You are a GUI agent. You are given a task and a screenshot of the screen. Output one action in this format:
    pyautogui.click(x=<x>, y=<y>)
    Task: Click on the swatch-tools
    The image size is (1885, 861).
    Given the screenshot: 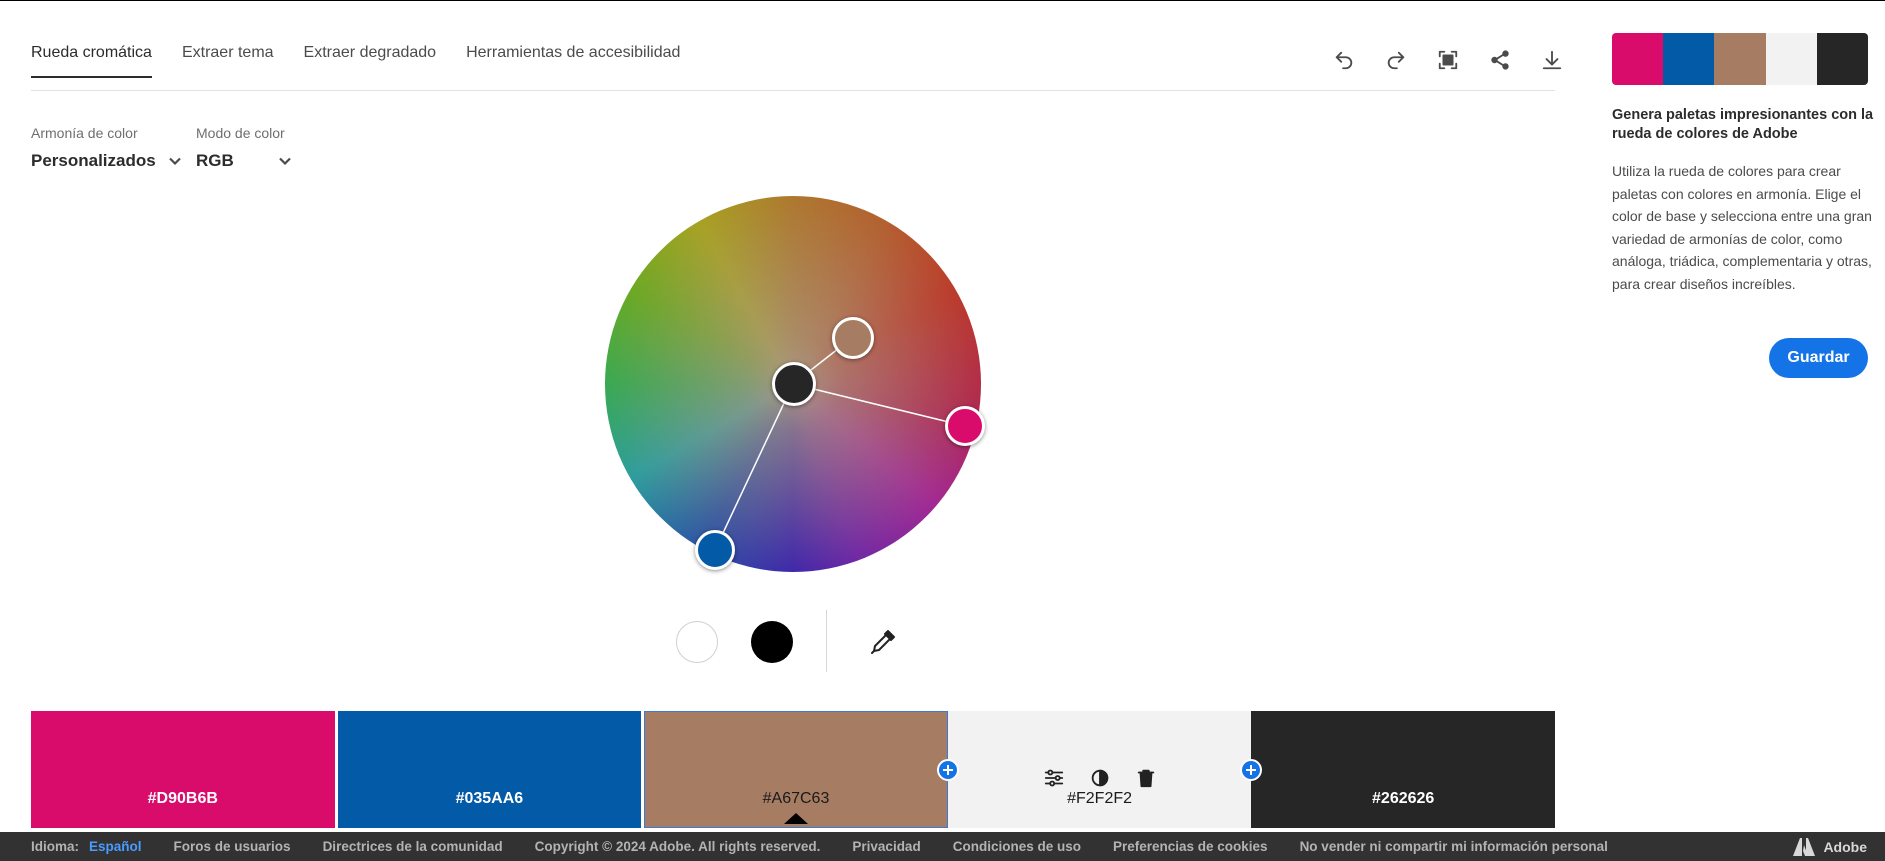 What is the action you would take?
    pyautogui.click(x=1100, y=778)
    